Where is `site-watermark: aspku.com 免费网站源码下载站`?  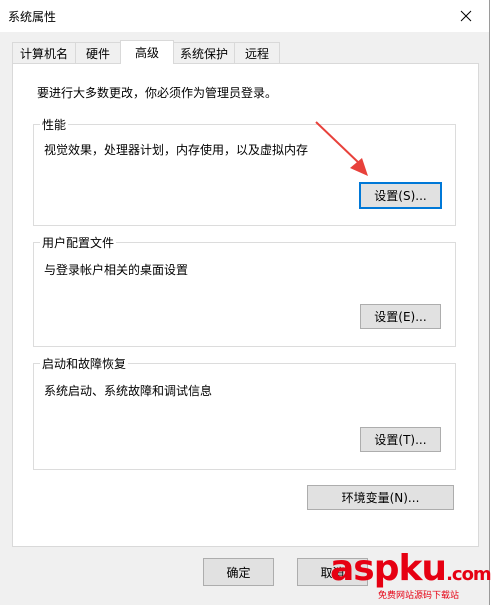 site-watermark: aspku.com 免费网站源码下载站 is located at coordinates (411, 576).